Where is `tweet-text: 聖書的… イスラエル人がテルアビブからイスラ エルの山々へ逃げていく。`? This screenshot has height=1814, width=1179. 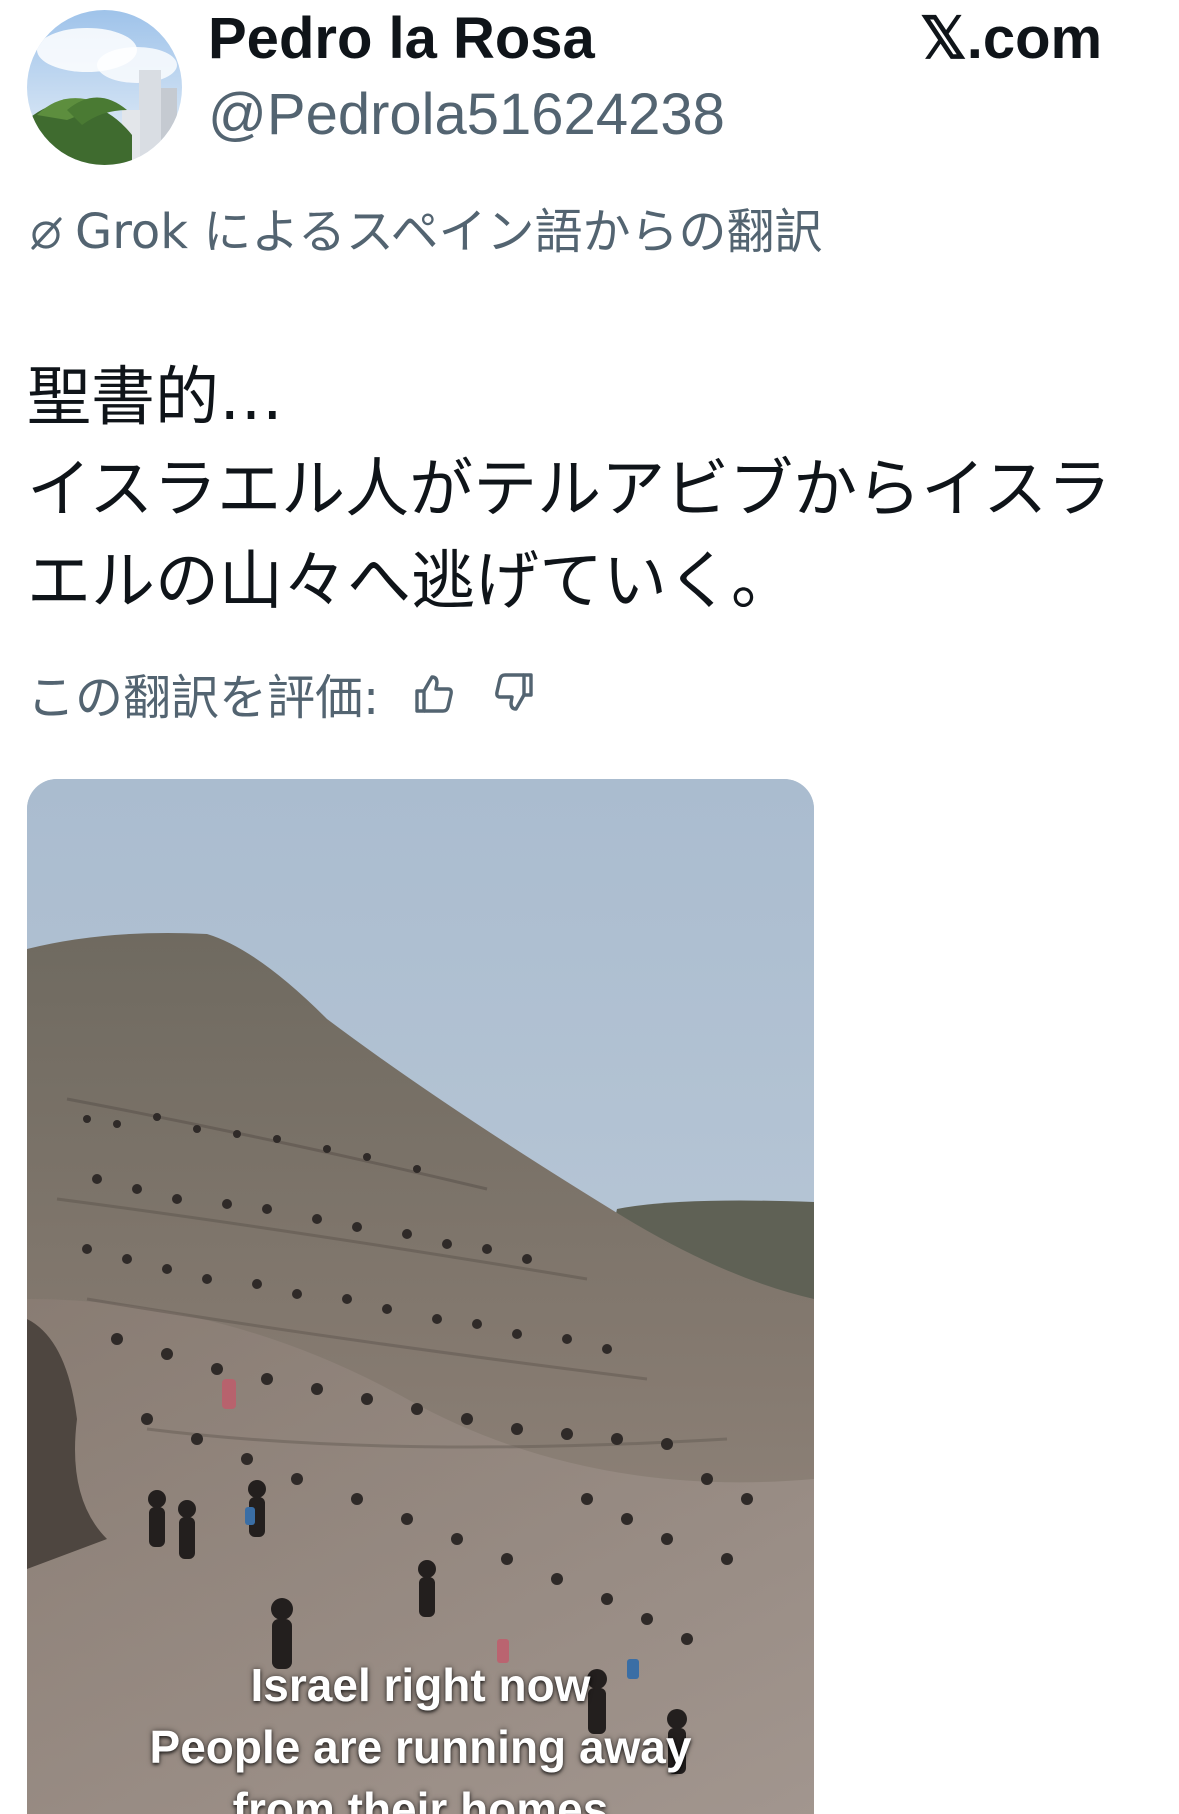
tweet-text: 聖書的… イスラエル人がテルアビブからイスラ エルの山々へ逃げていく。 is located at coordinates (587, 490).